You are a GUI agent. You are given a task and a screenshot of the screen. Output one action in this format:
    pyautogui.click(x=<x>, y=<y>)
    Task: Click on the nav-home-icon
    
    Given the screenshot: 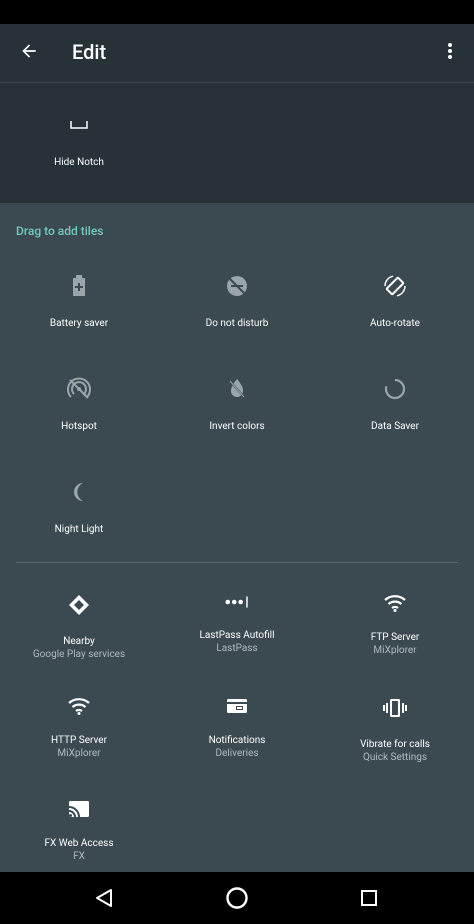 What is the action you would take?
    pyautogui.click(x=237, y=898)
    